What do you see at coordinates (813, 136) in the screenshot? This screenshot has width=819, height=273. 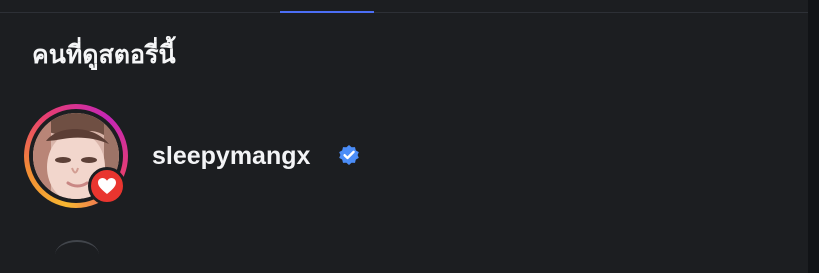 I see `right-scroll-edge` at bounding box center [813, 136].